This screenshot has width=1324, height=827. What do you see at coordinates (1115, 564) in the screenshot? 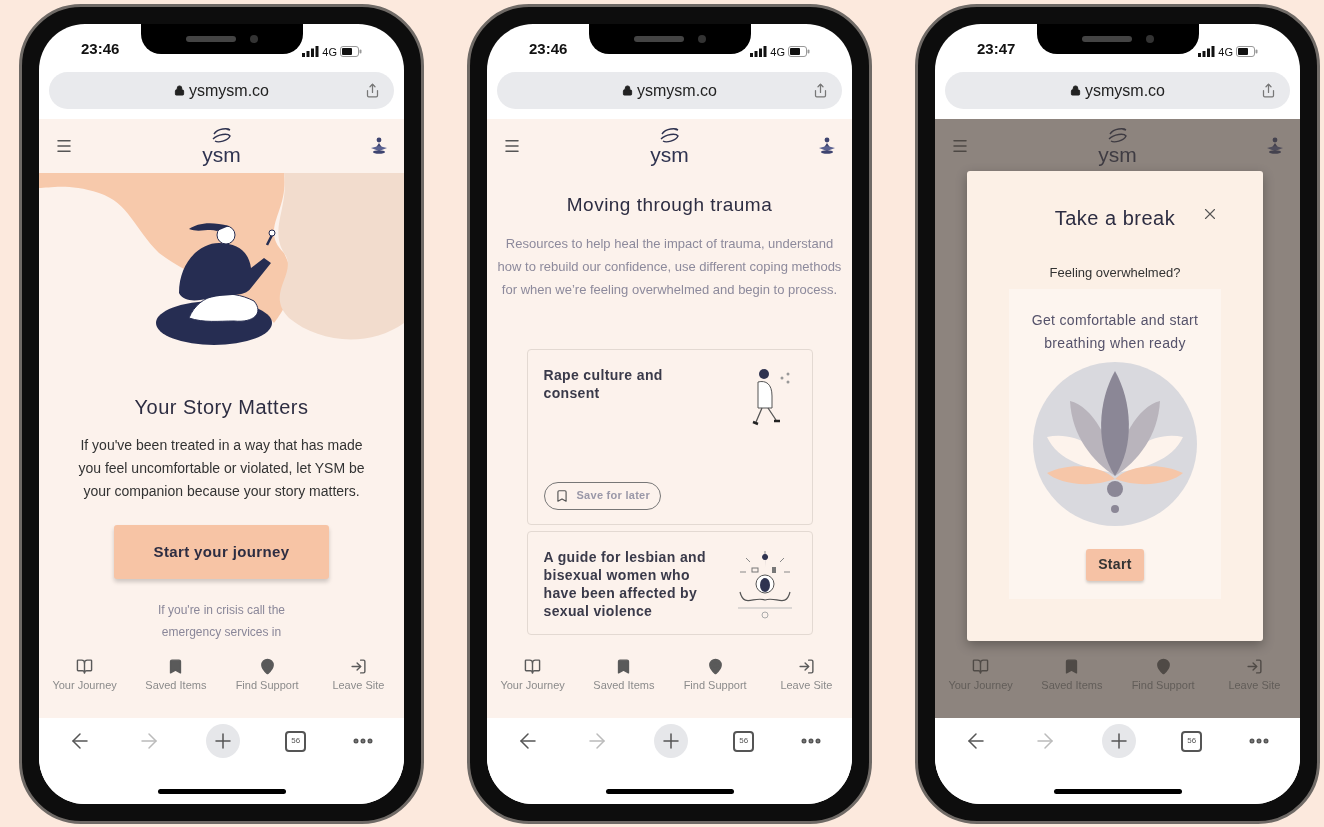
I see `start-button: Start` at bounding box center [1115, 564].